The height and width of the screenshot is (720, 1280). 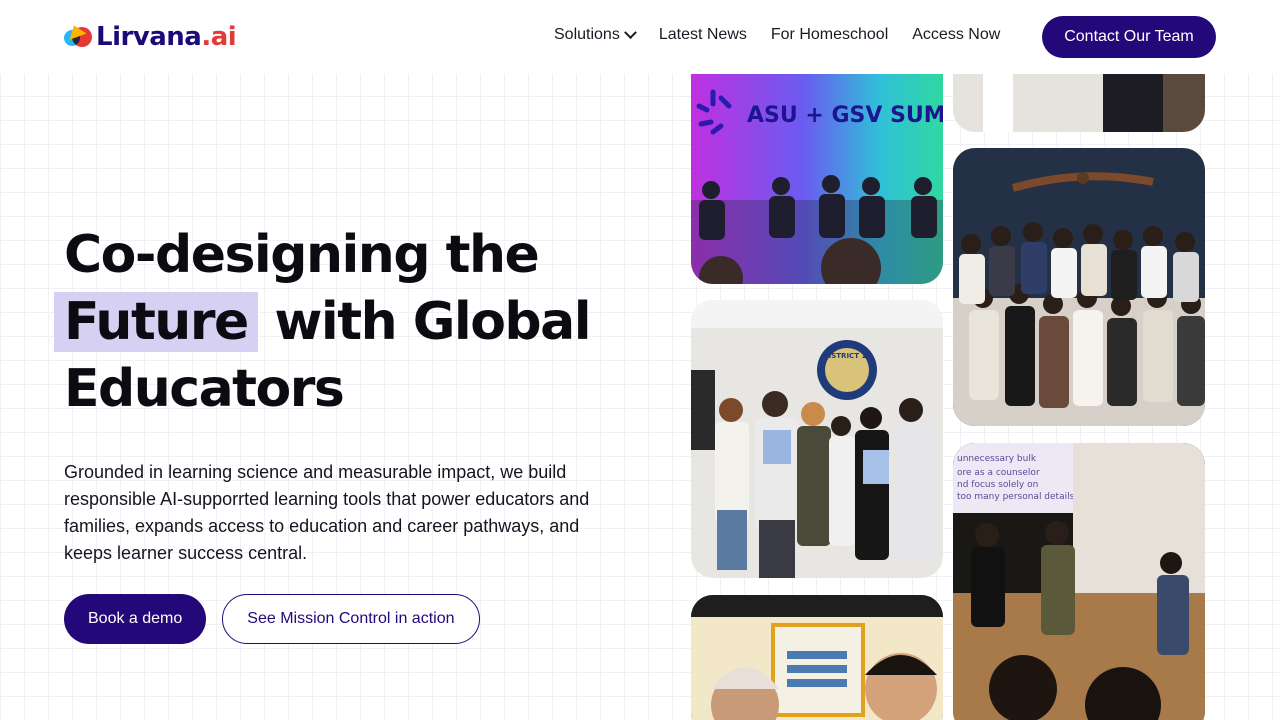 I want to click on photo-student-group, so click(x=1079, y=287).